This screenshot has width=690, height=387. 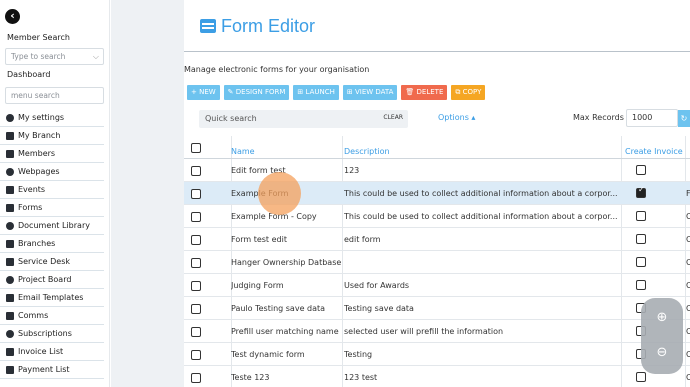 What do you see at coordinates (52, 370) in the screenshot?
I see `sidebar-item-payment-list: Payment List` at bounding box center [52, 370].